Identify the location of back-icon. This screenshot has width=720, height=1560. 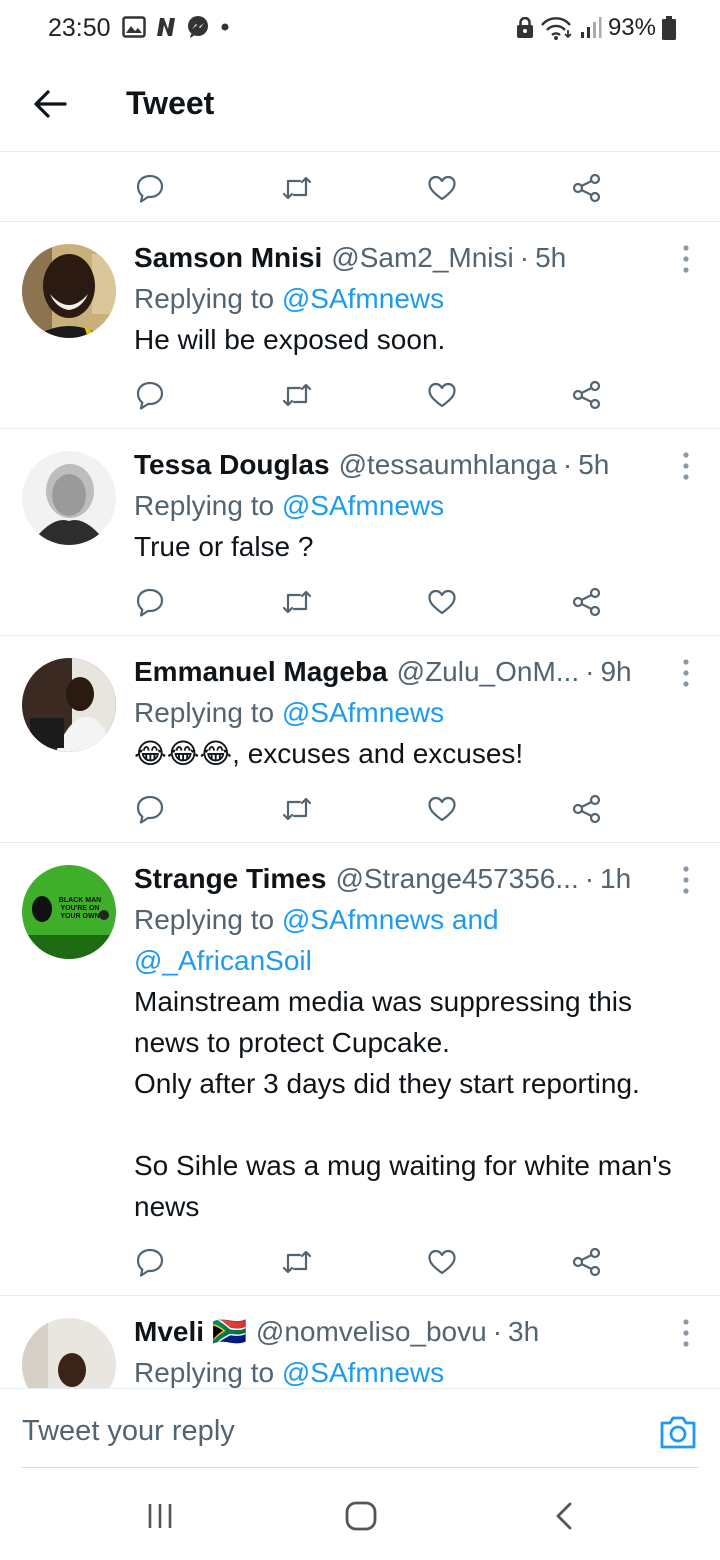
(564, 1516).